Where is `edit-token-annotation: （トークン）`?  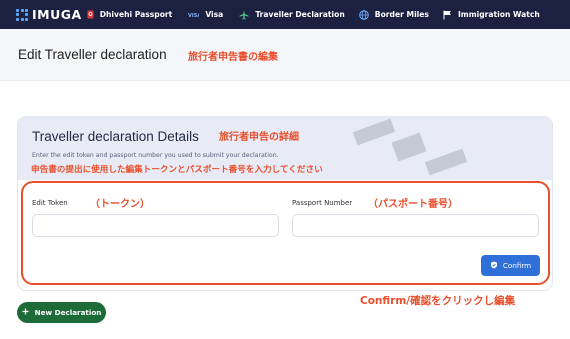
edit-token-annotation: （トークン） is located at coordinates (120, 204).